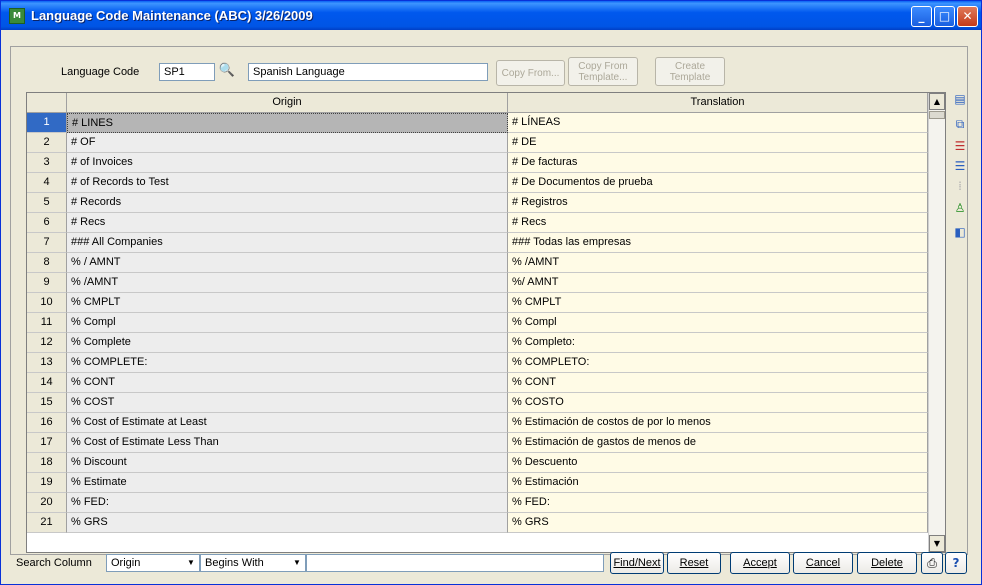 This screenshot has width=982, height=585. I want to click on row-number: 6, so click(47, 223).